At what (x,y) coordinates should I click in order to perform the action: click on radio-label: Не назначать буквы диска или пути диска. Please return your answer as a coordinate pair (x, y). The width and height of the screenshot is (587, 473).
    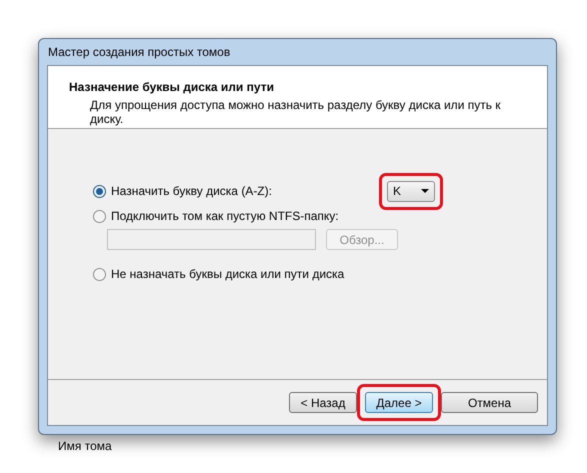
    Looking at the image, I should click on (227, 274).